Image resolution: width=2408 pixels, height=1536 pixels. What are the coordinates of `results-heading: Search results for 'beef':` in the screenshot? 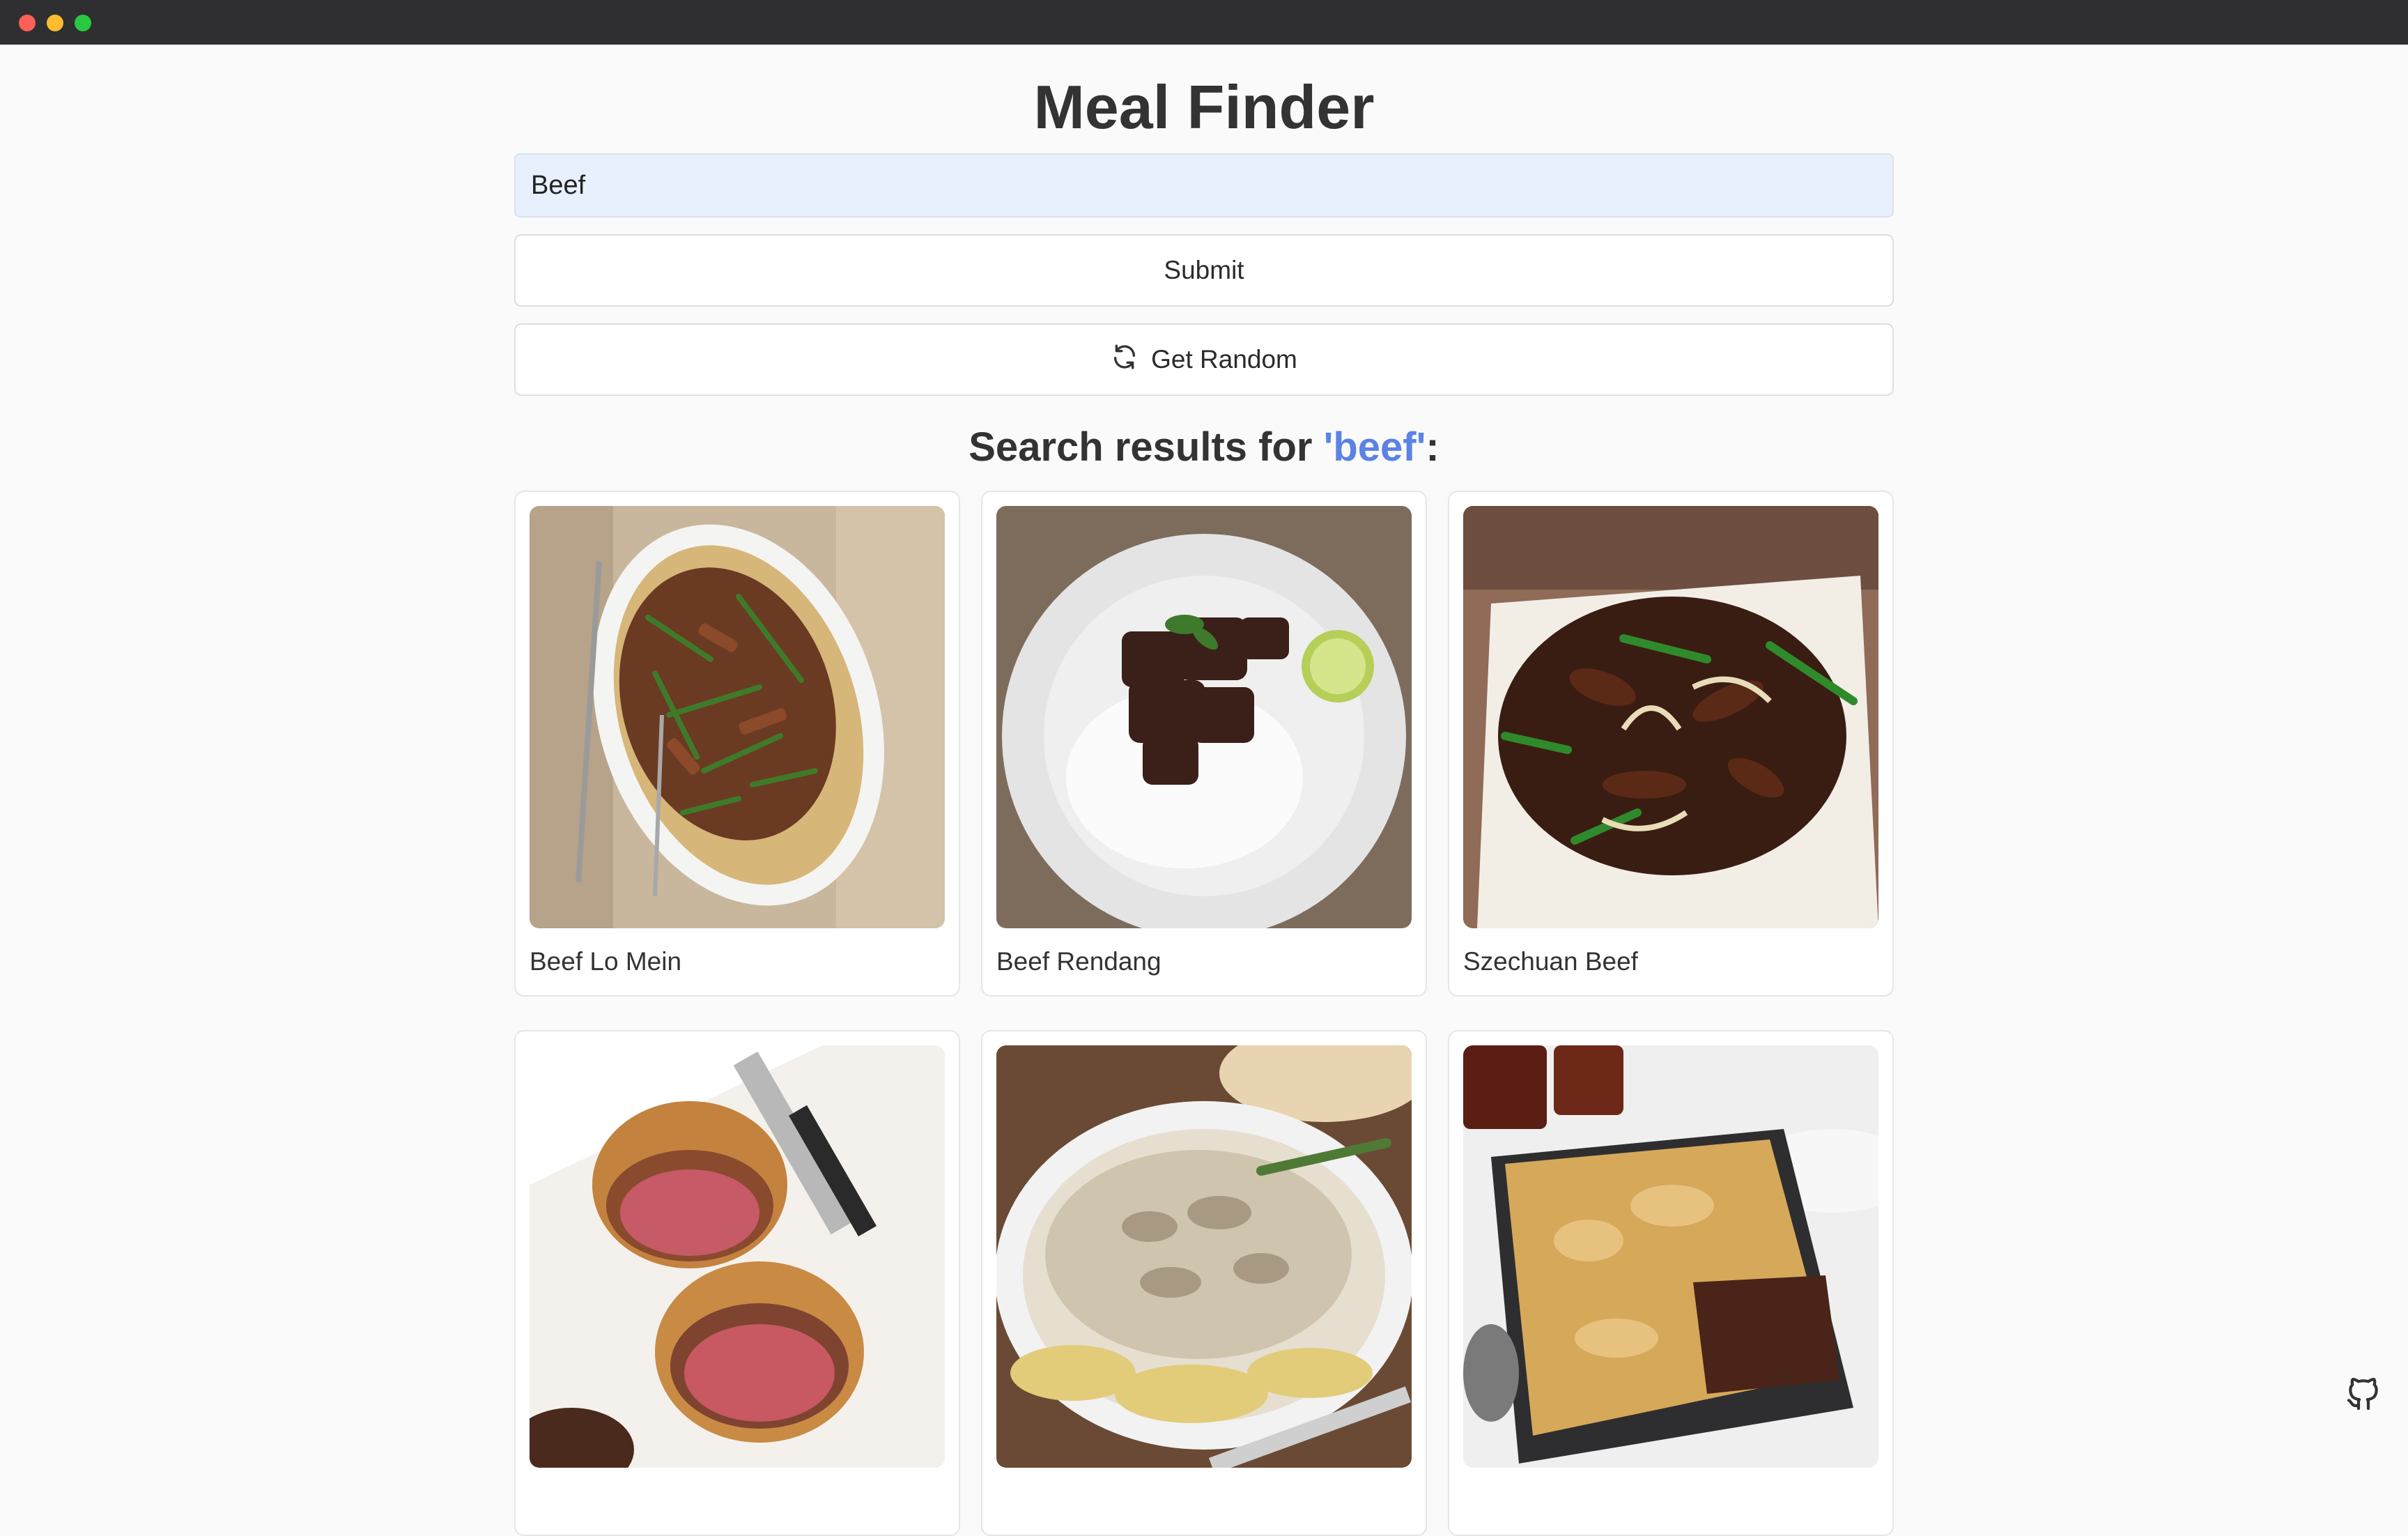 It's located at (1204, 447).